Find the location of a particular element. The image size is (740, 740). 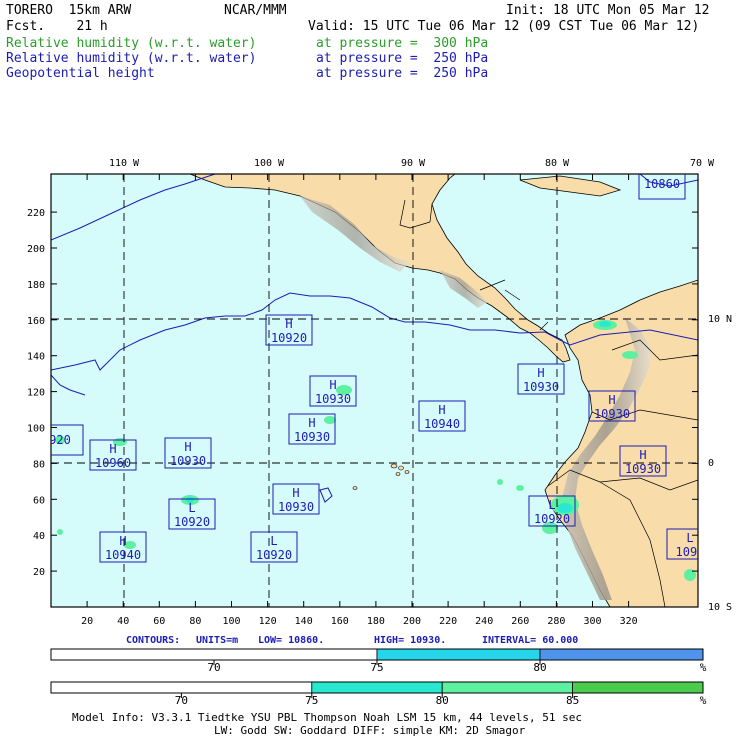

x-tick-label: 200 is located at coordinates (412, 621).